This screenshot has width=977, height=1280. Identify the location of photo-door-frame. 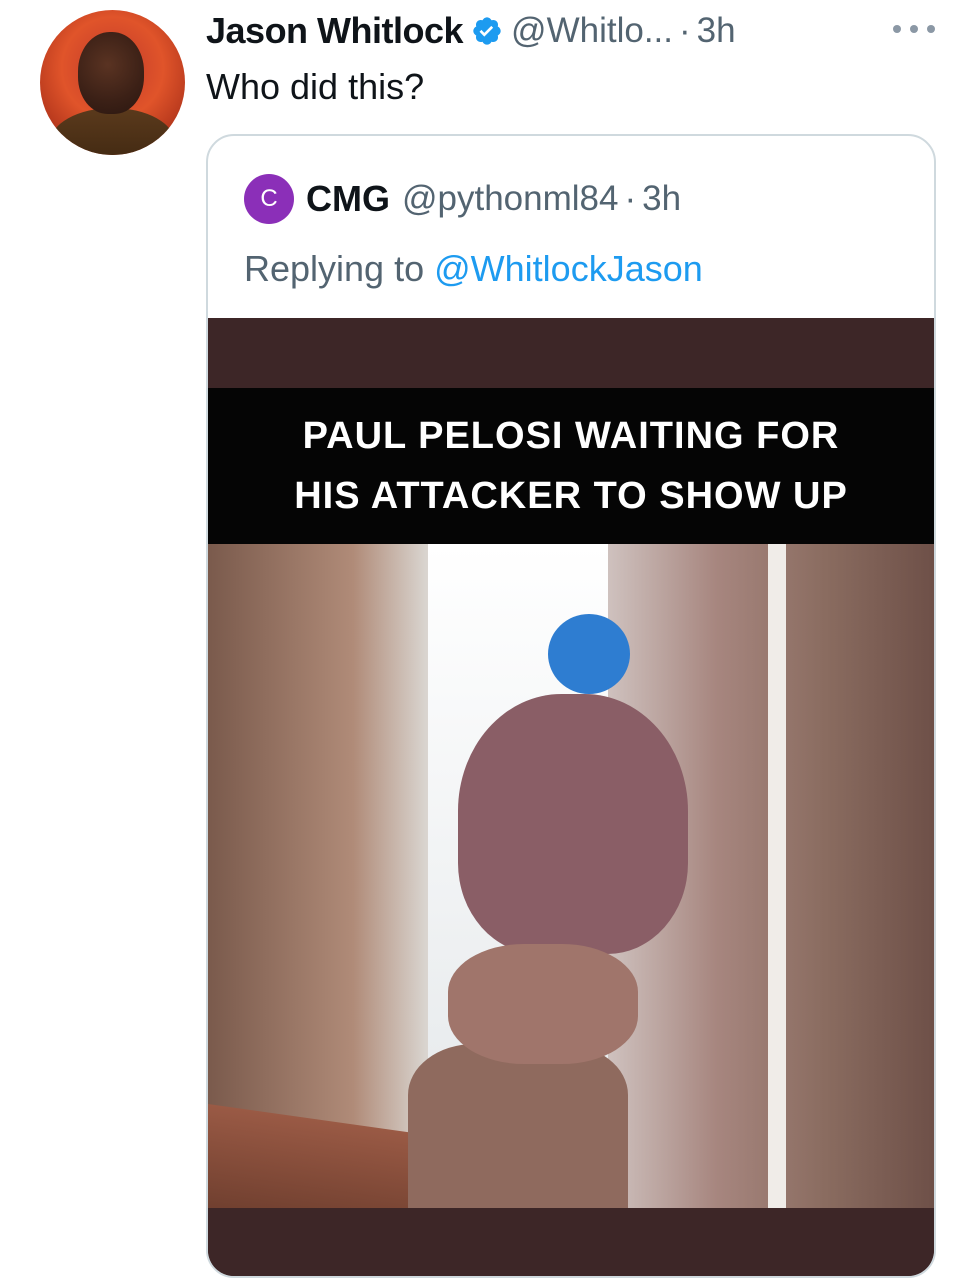
(777, 876).